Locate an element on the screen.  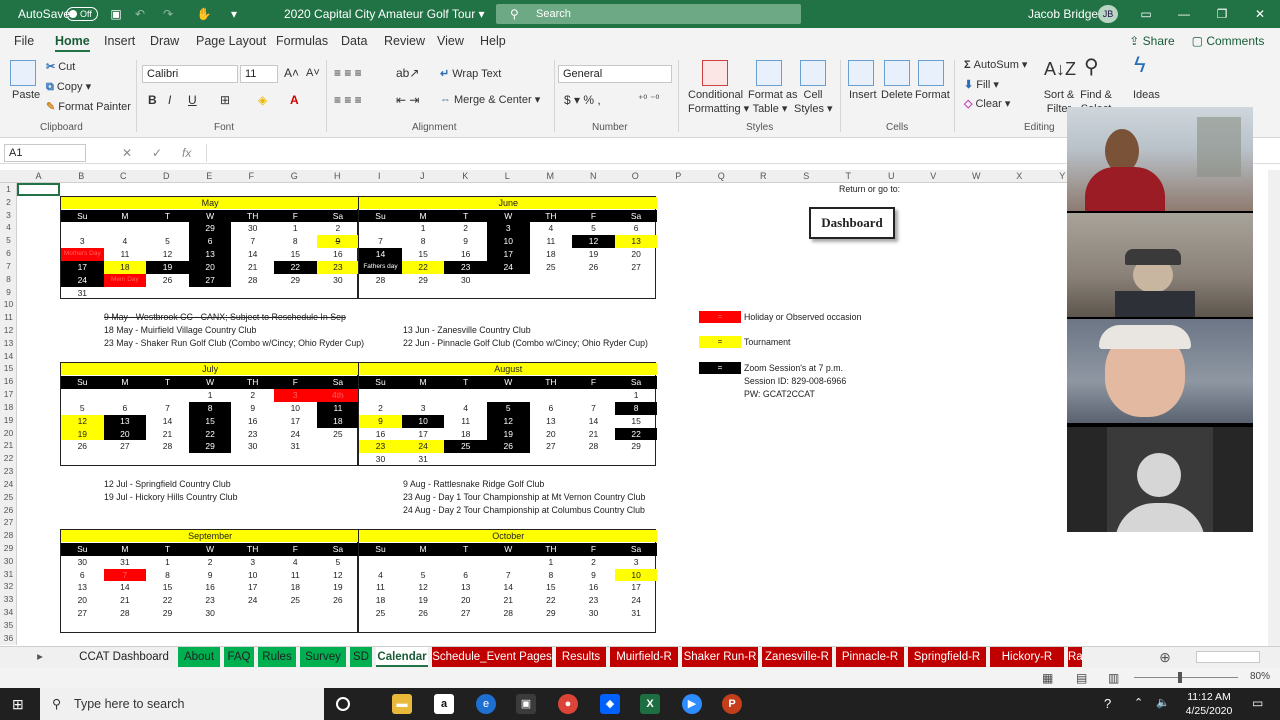
day-cell: 24 is located at coordinates (508, 267).